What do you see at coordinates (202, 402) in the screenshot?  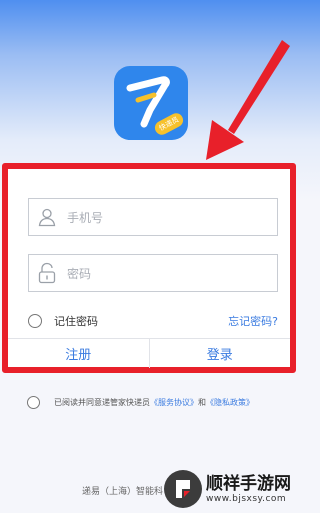 I see `agreement-conjunction: 和` at bounding box center [202, 402].